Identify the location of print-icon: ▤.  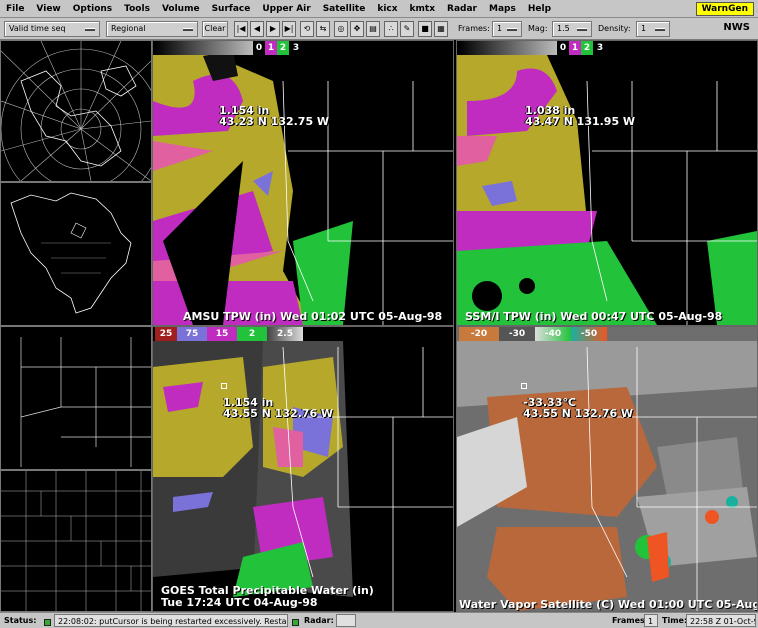
(373, 29).